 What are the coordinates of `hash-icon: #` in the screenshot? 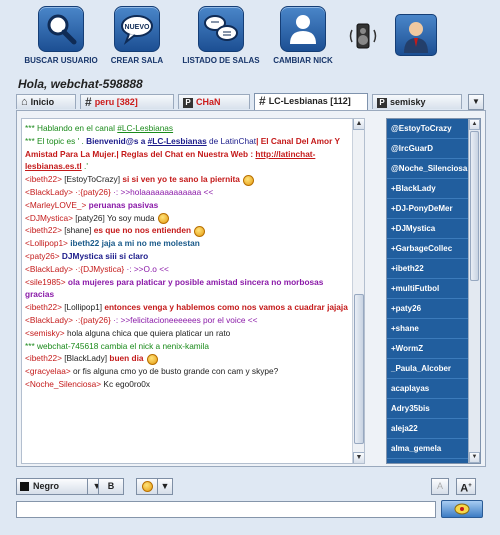 It's located at (262, 101).